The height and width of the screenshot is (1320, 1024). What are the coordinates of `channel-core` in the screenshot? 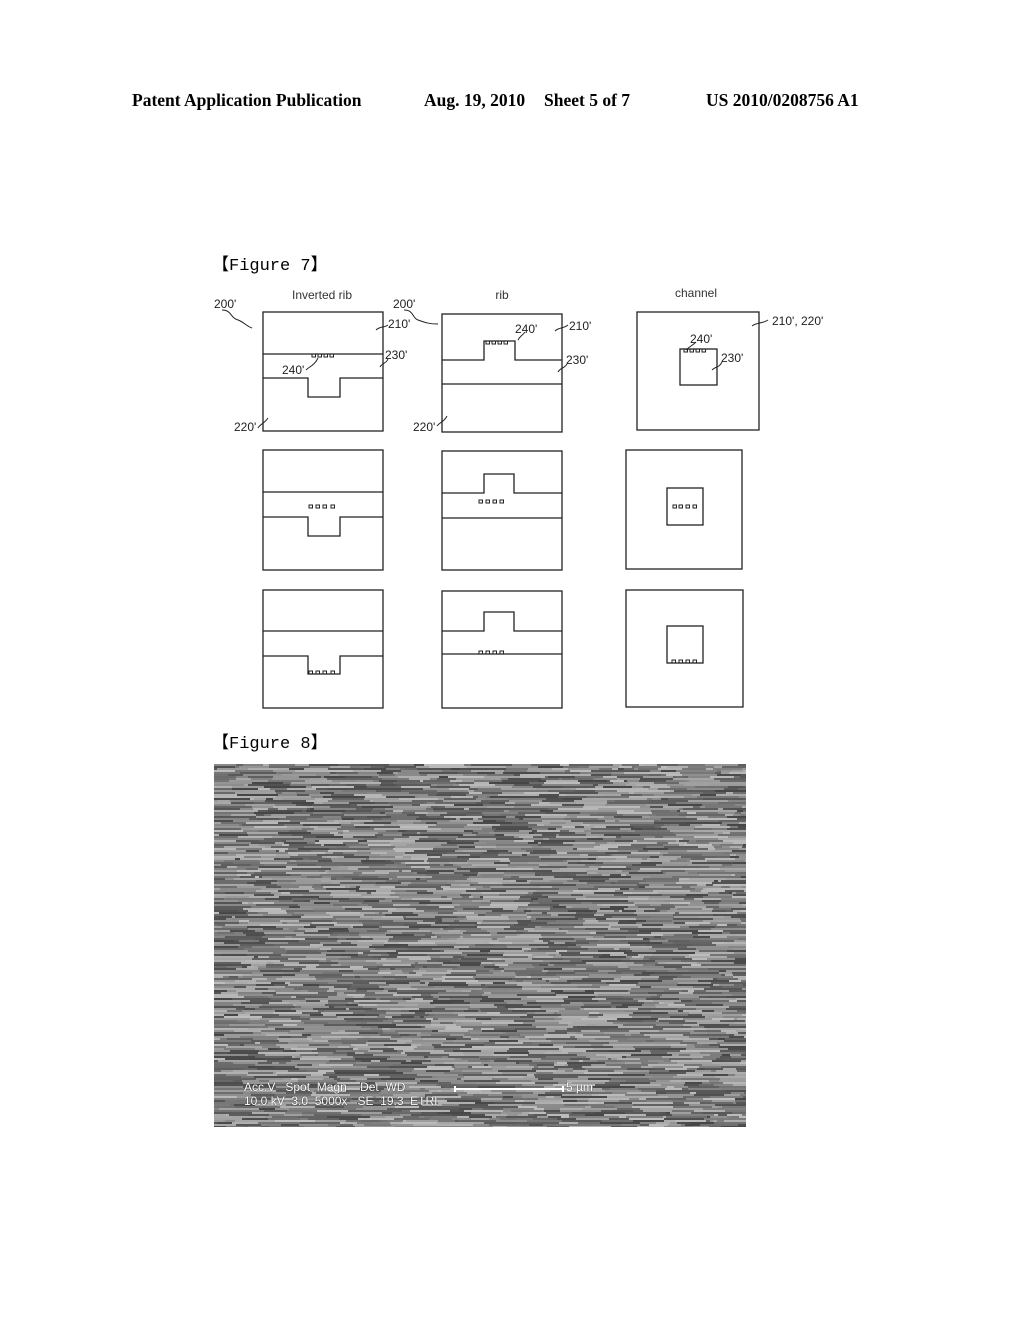 It's located at (685, 506).